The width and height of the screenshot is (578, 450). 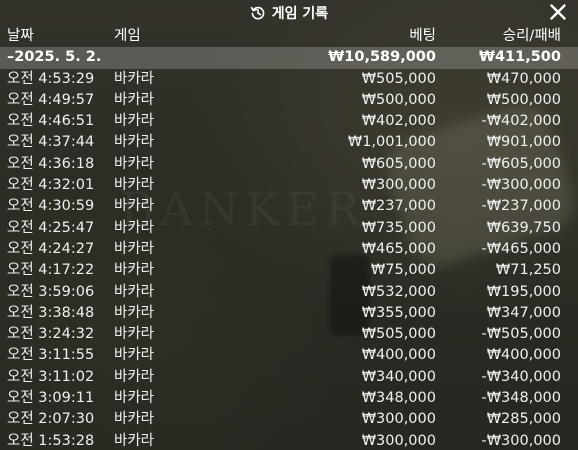 I want to click on table-row: 오전 4:36:18 바카라 ₩605,000 -₩605,000, so click(x=289, y=164).